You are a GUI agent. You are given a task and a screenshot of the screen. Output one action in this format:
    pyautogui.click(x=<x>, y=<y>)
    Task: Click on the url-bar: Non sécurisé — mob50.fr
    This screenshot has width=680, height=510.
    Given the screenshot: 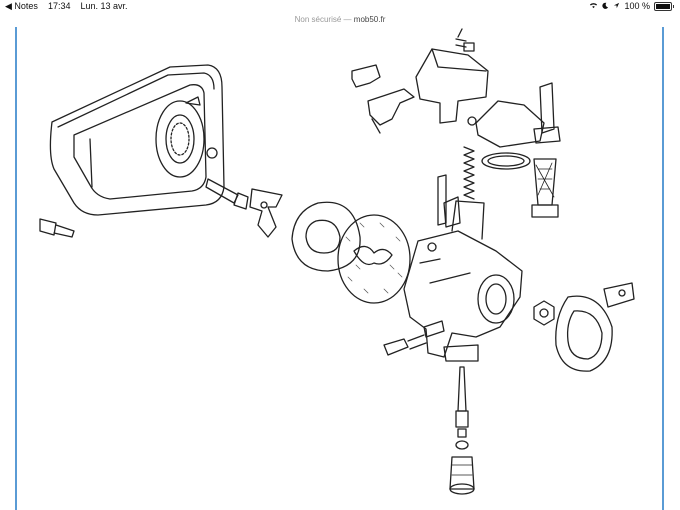 What is the action you would take?
    pyautogui.click(x=340, y=20)
    